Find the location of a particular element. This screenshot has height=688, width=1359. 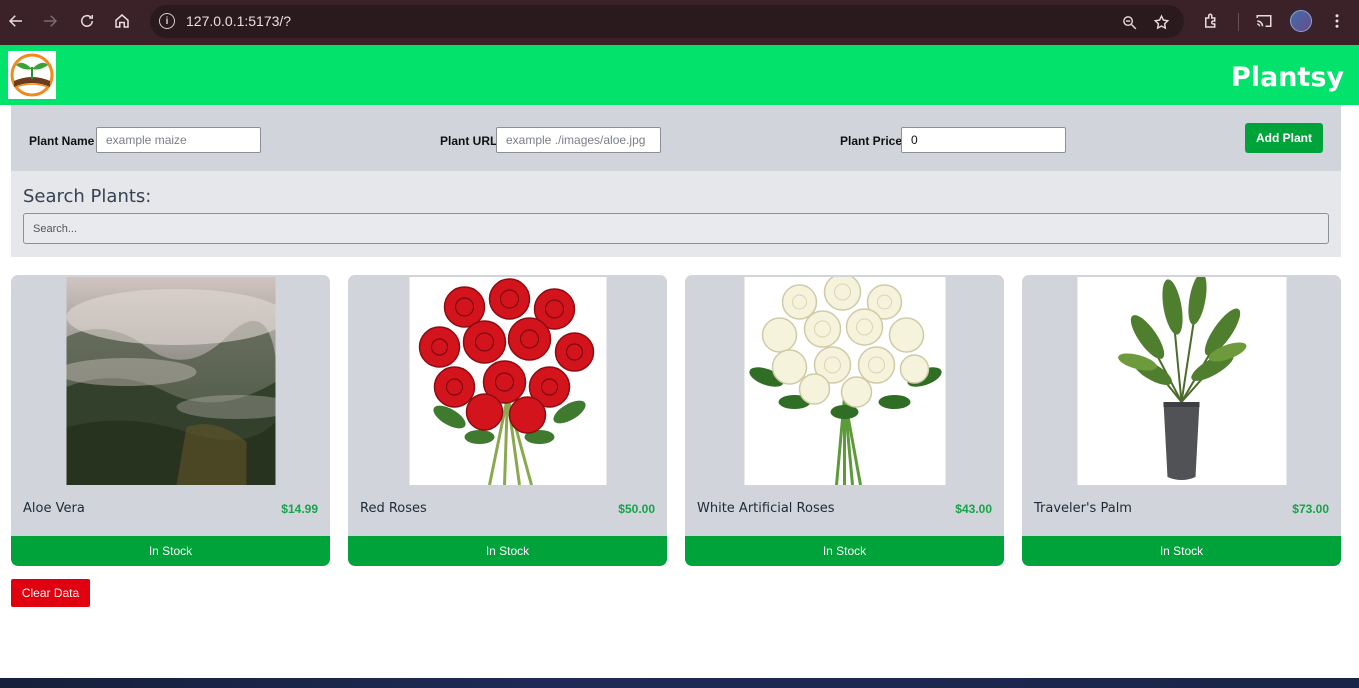

menu-icon is located at coordinates (1337, 21).